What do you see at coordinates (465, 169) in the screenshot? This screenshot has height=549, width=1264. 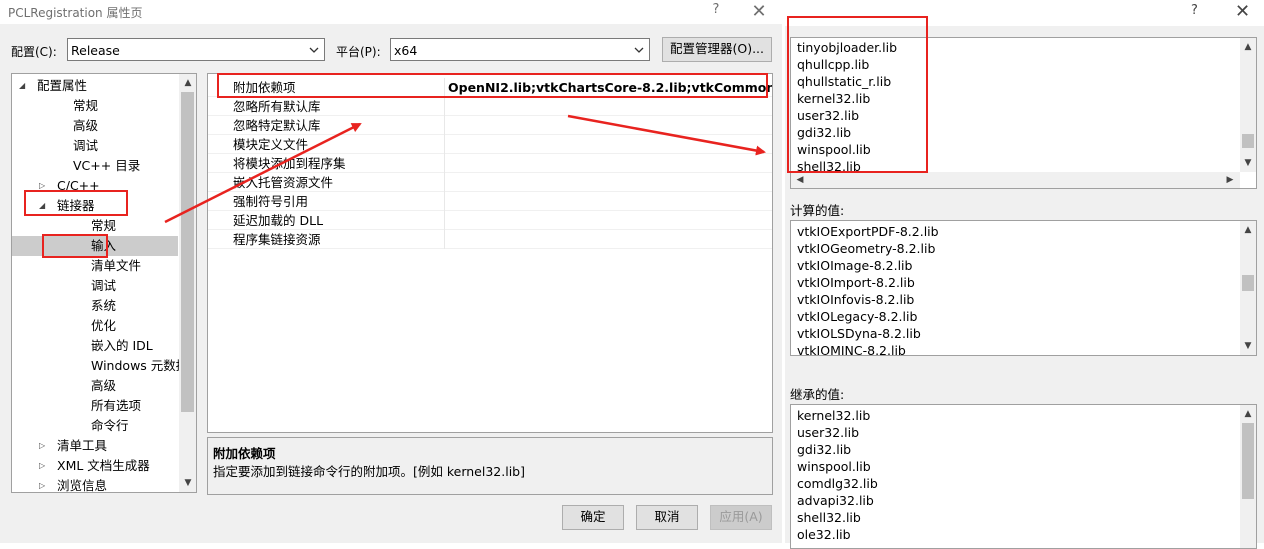 I see `annotation-arrows` at bounding box center [465, 169].